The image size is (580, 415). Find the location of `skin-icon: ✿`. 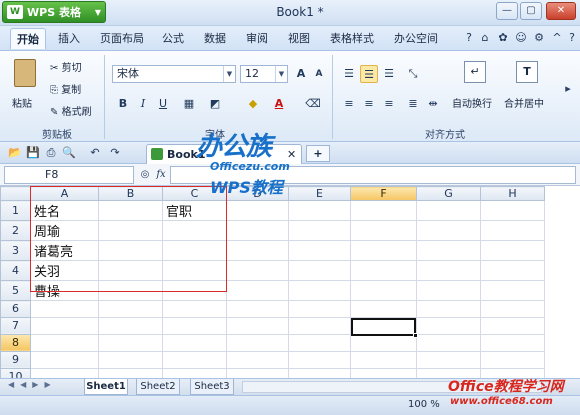

skin-icon: ✿ is located at coordinates (503, 38).